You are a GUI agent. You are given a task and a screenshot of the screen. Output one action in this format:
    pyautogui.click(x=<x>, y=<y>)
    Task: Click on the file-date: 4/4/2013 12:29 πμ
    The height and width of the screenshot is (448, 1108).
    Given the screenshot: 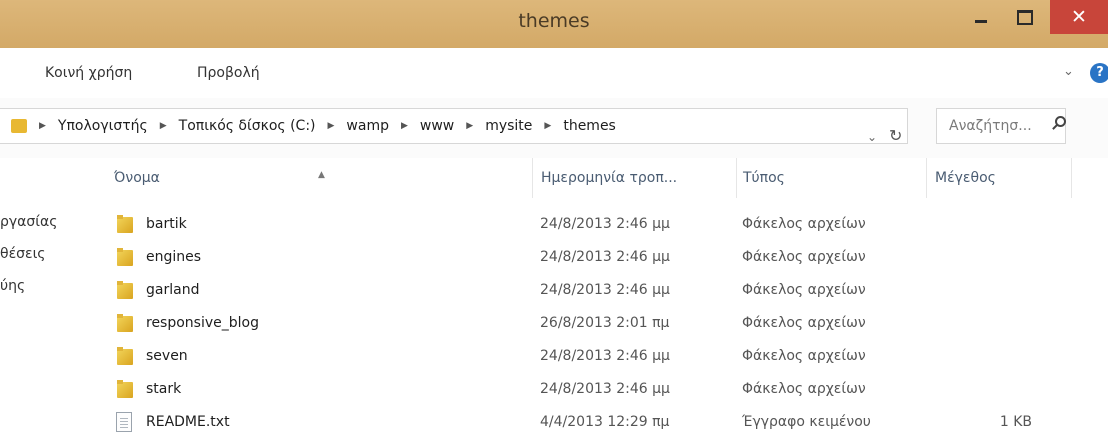 What is the action you would take?
    pyautogui.click(x=605, y=422)
    